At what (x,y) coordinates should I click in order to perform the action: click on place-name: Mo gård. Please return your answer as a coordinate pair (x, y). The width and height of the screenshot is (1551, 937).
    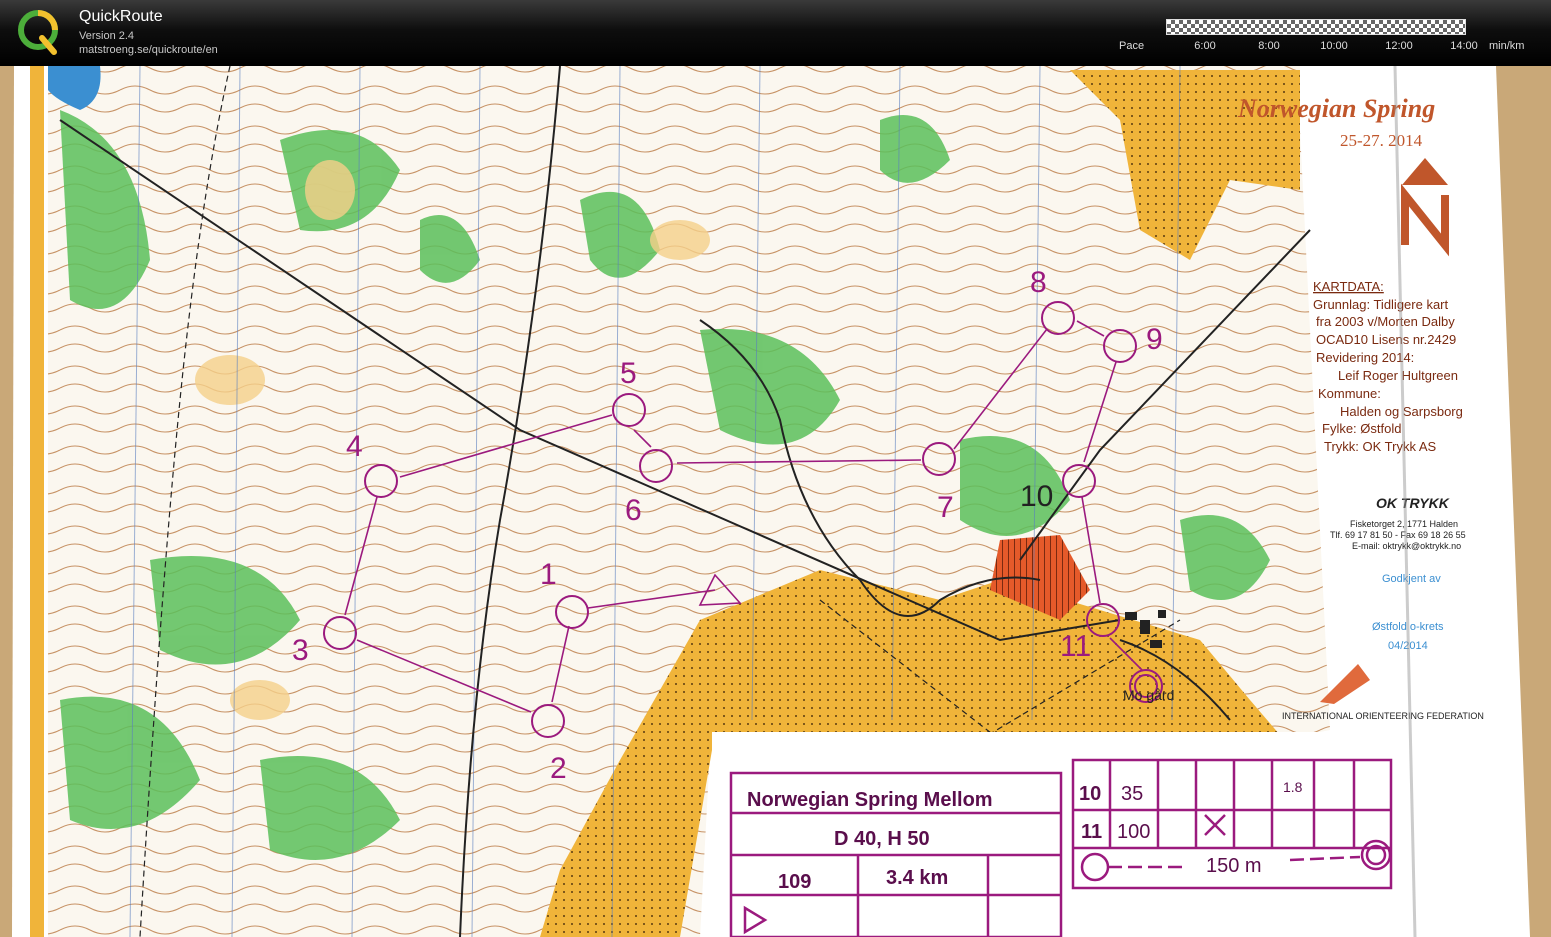
    Looking at the image, I should click on (1148, 695).